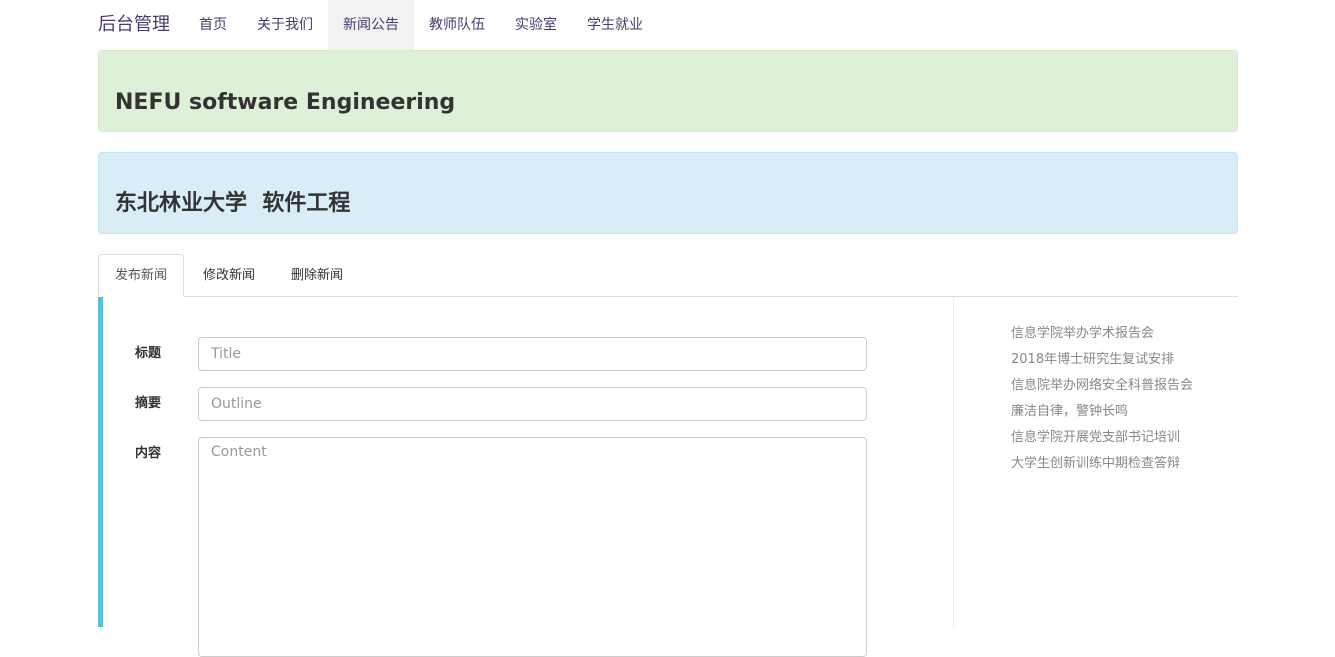 This screenshot has height=657, width=1335. Describe the element at coordinates (668, 275) in the screenshot. I see `news-tabs: 发布新闻 修改新闻 删除新闻` at that location.